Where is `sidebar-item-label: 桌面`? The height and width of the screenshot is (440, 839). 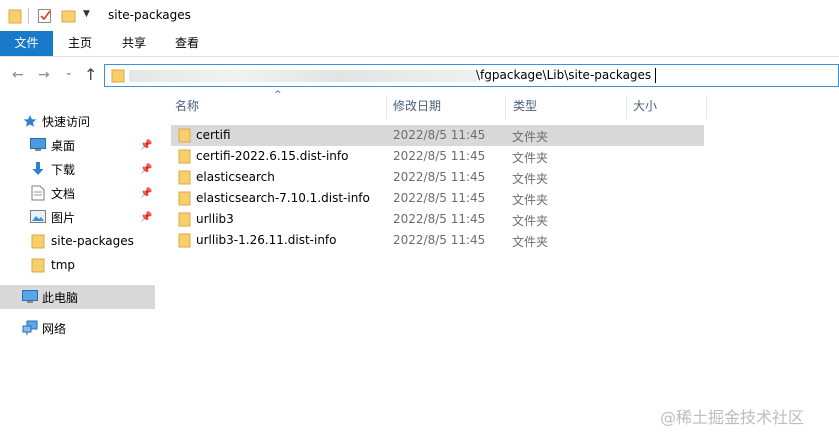 sidebar-item-label: 桌面 is located at coordinates (63, 145).